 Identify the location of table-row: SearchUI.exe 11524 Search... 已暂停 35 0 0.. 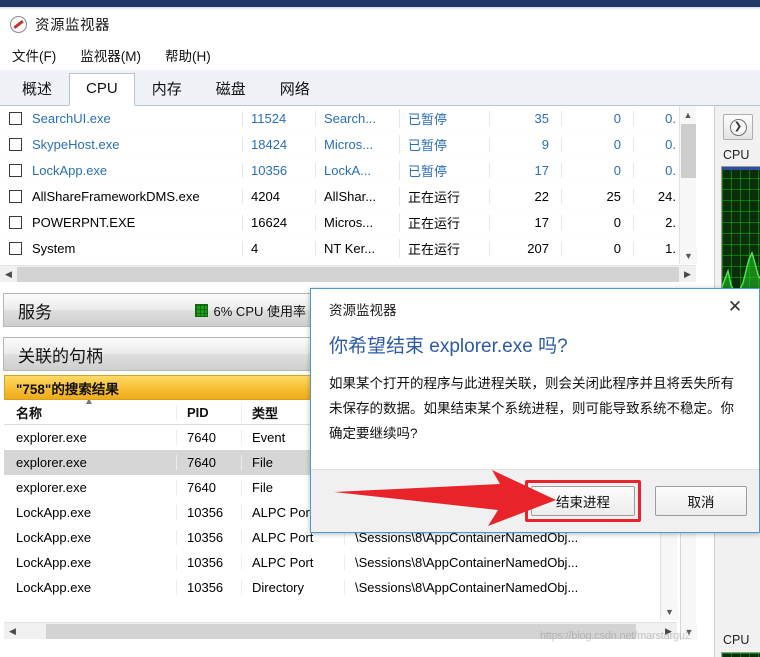
(339, 119).